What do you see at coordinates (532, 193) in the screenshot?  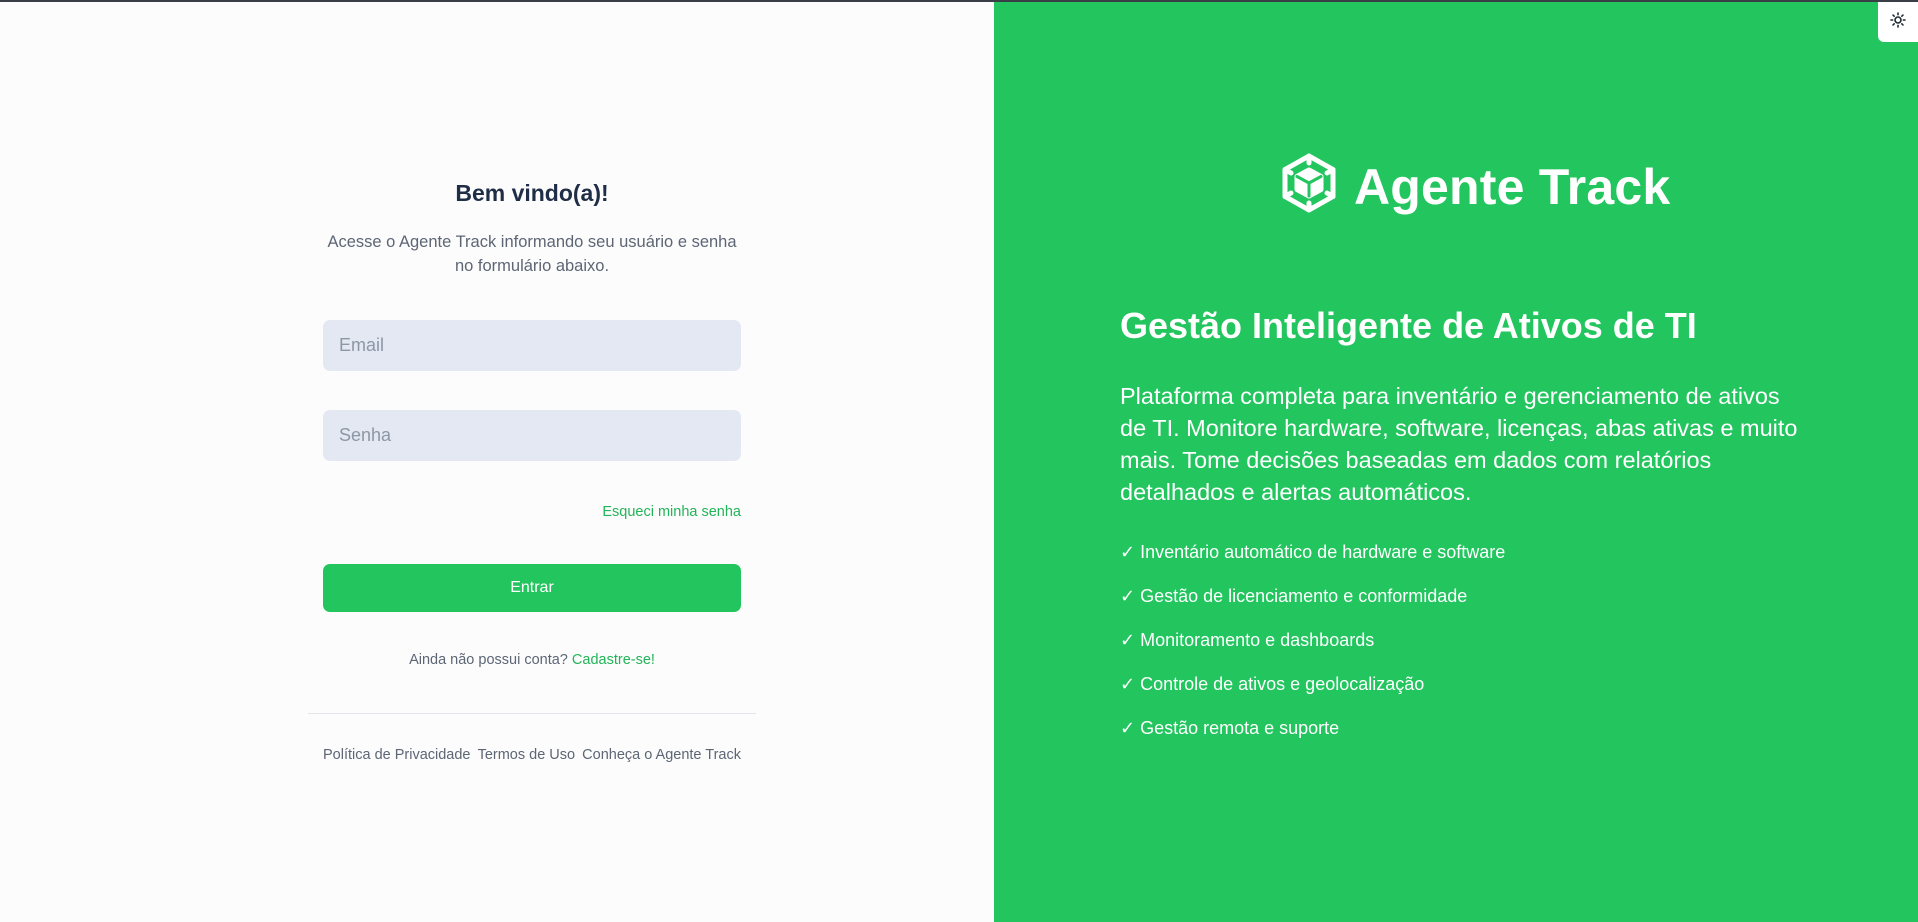 I see `welcome-title: Bem vindo(a)!` at bounding box center [532, 193].